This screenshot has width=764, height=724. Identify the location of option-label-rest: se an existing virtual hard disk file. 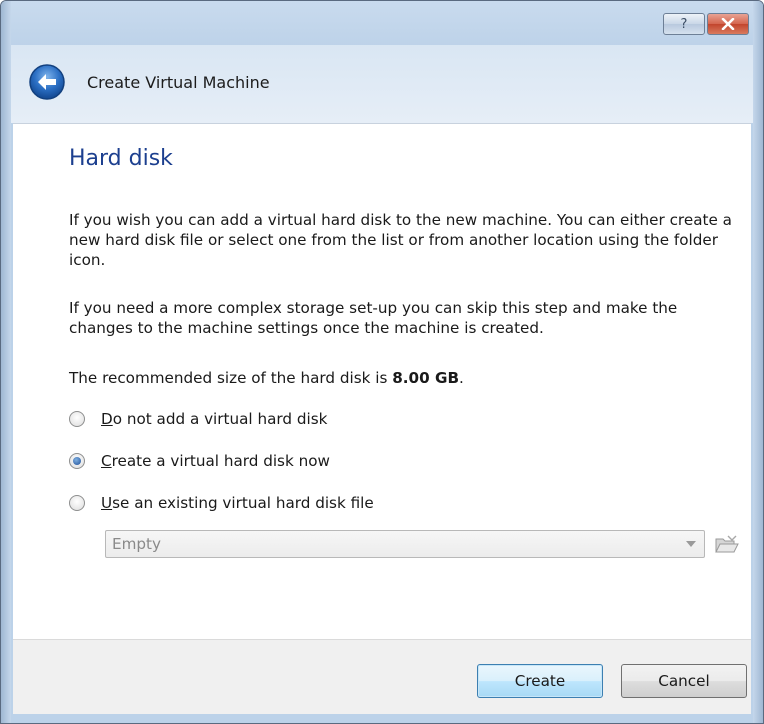
(243, 503).